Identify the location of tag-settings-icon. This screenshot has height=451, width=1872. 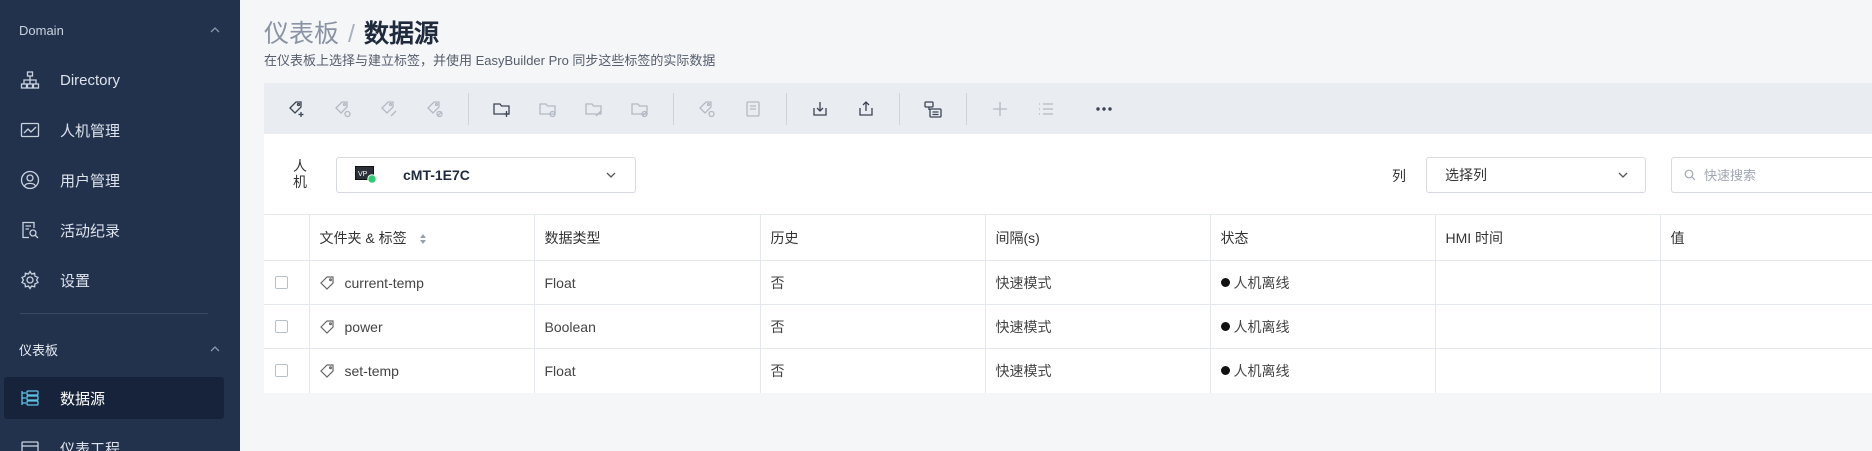
(343, 108).